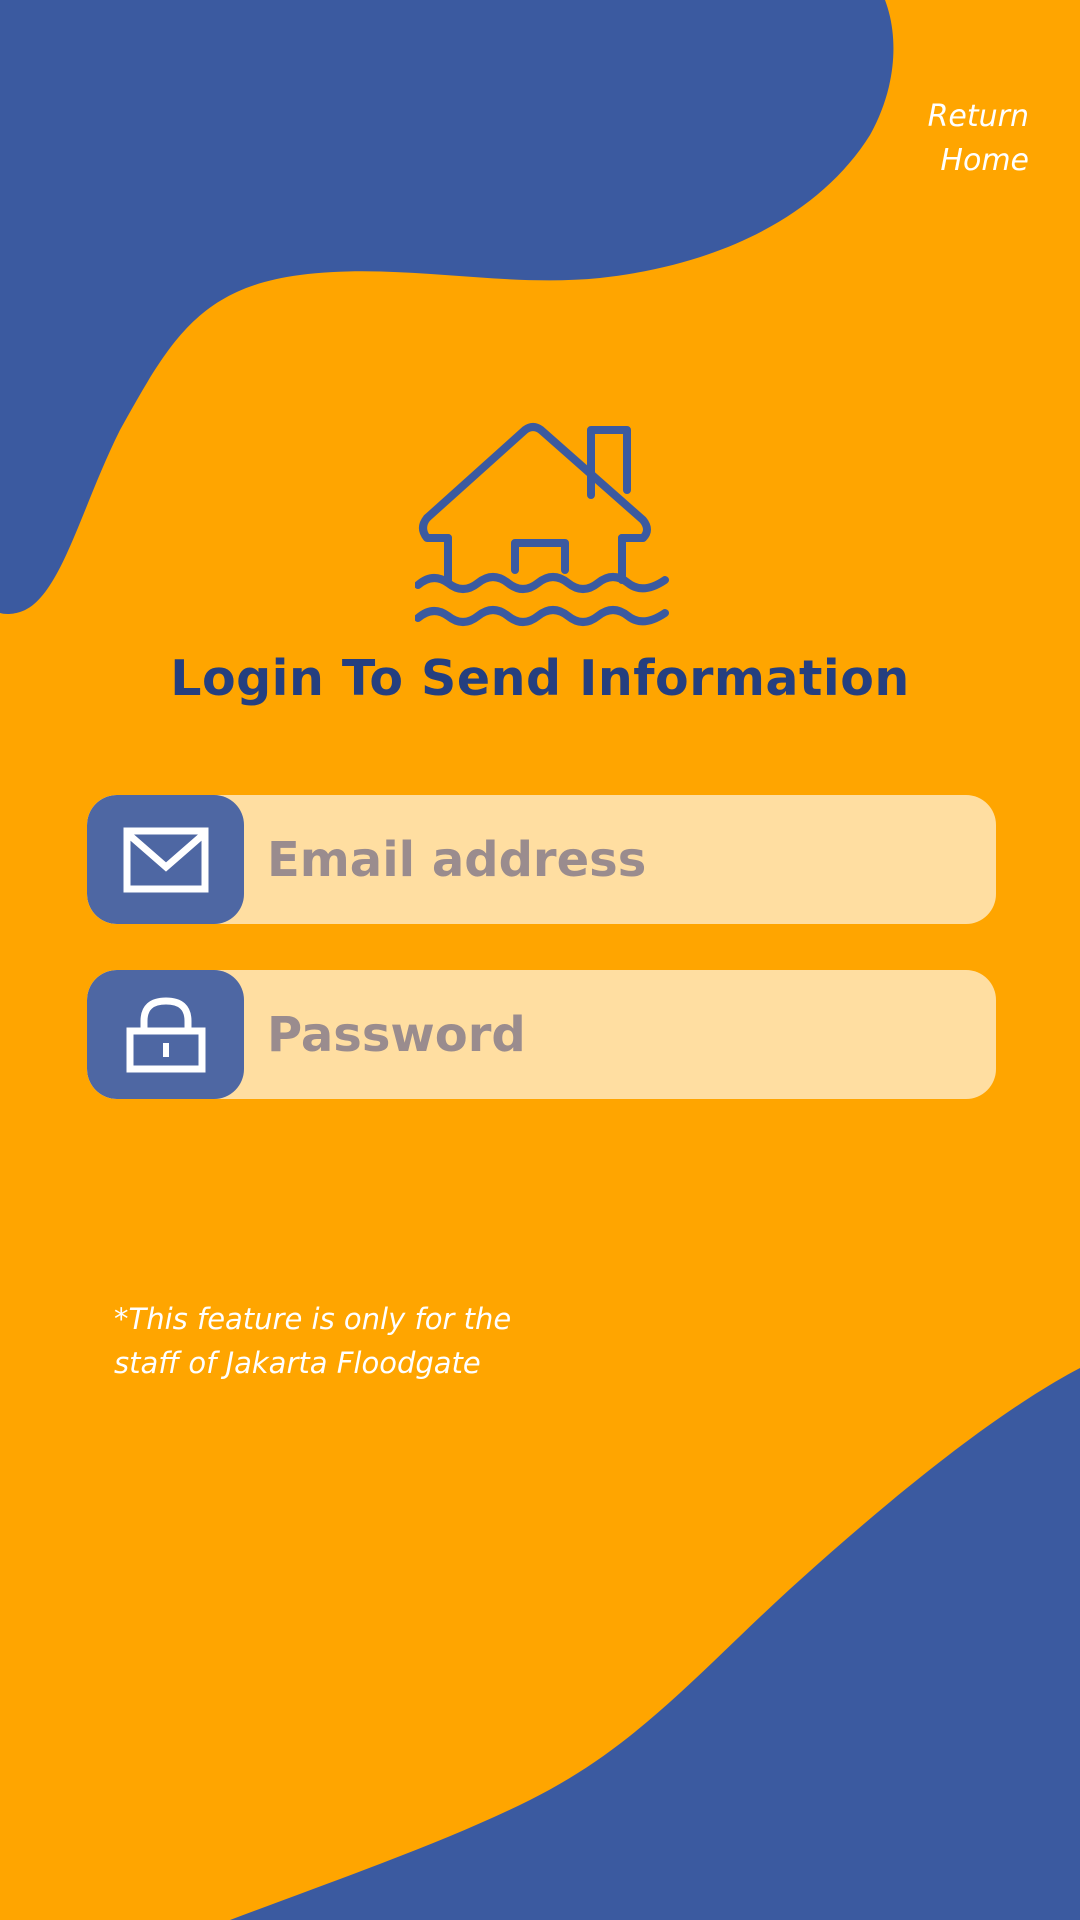 This screenshot has width=1080, height=1920. I want to click on password-field-container, so click(541, 1034).